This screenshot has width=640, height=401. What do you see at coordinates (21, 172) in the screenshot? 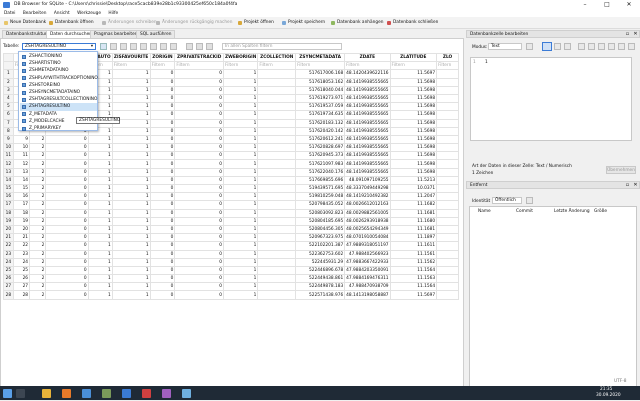
I see `table-cell: 13` at bounding box center [21, 172].